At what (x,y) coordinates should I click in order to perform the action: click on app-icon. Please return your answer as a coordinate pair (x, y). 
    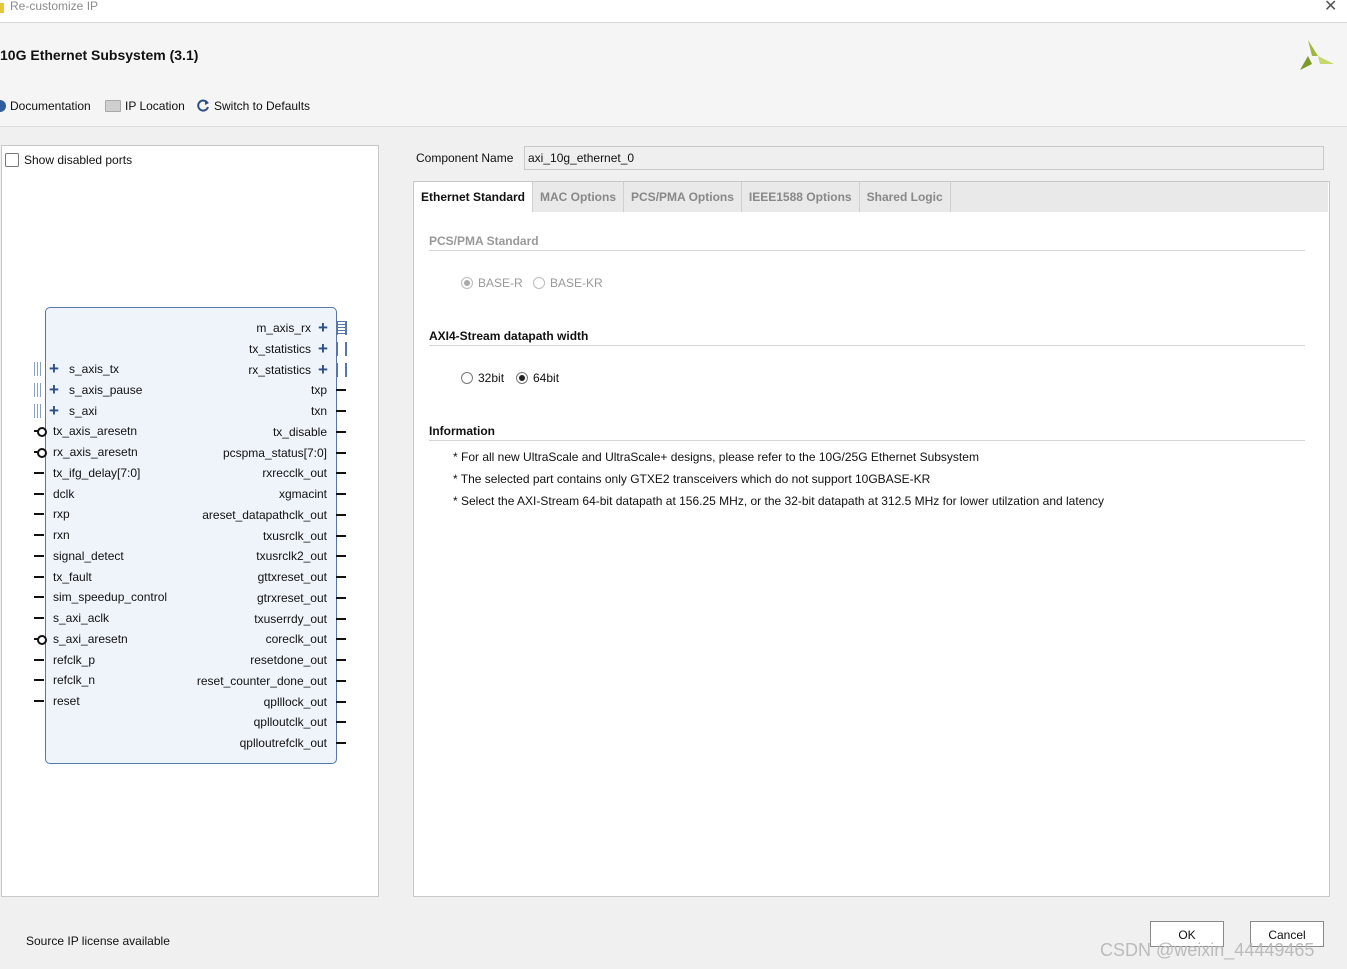
    Looking at the image, I should click on (2, 8).